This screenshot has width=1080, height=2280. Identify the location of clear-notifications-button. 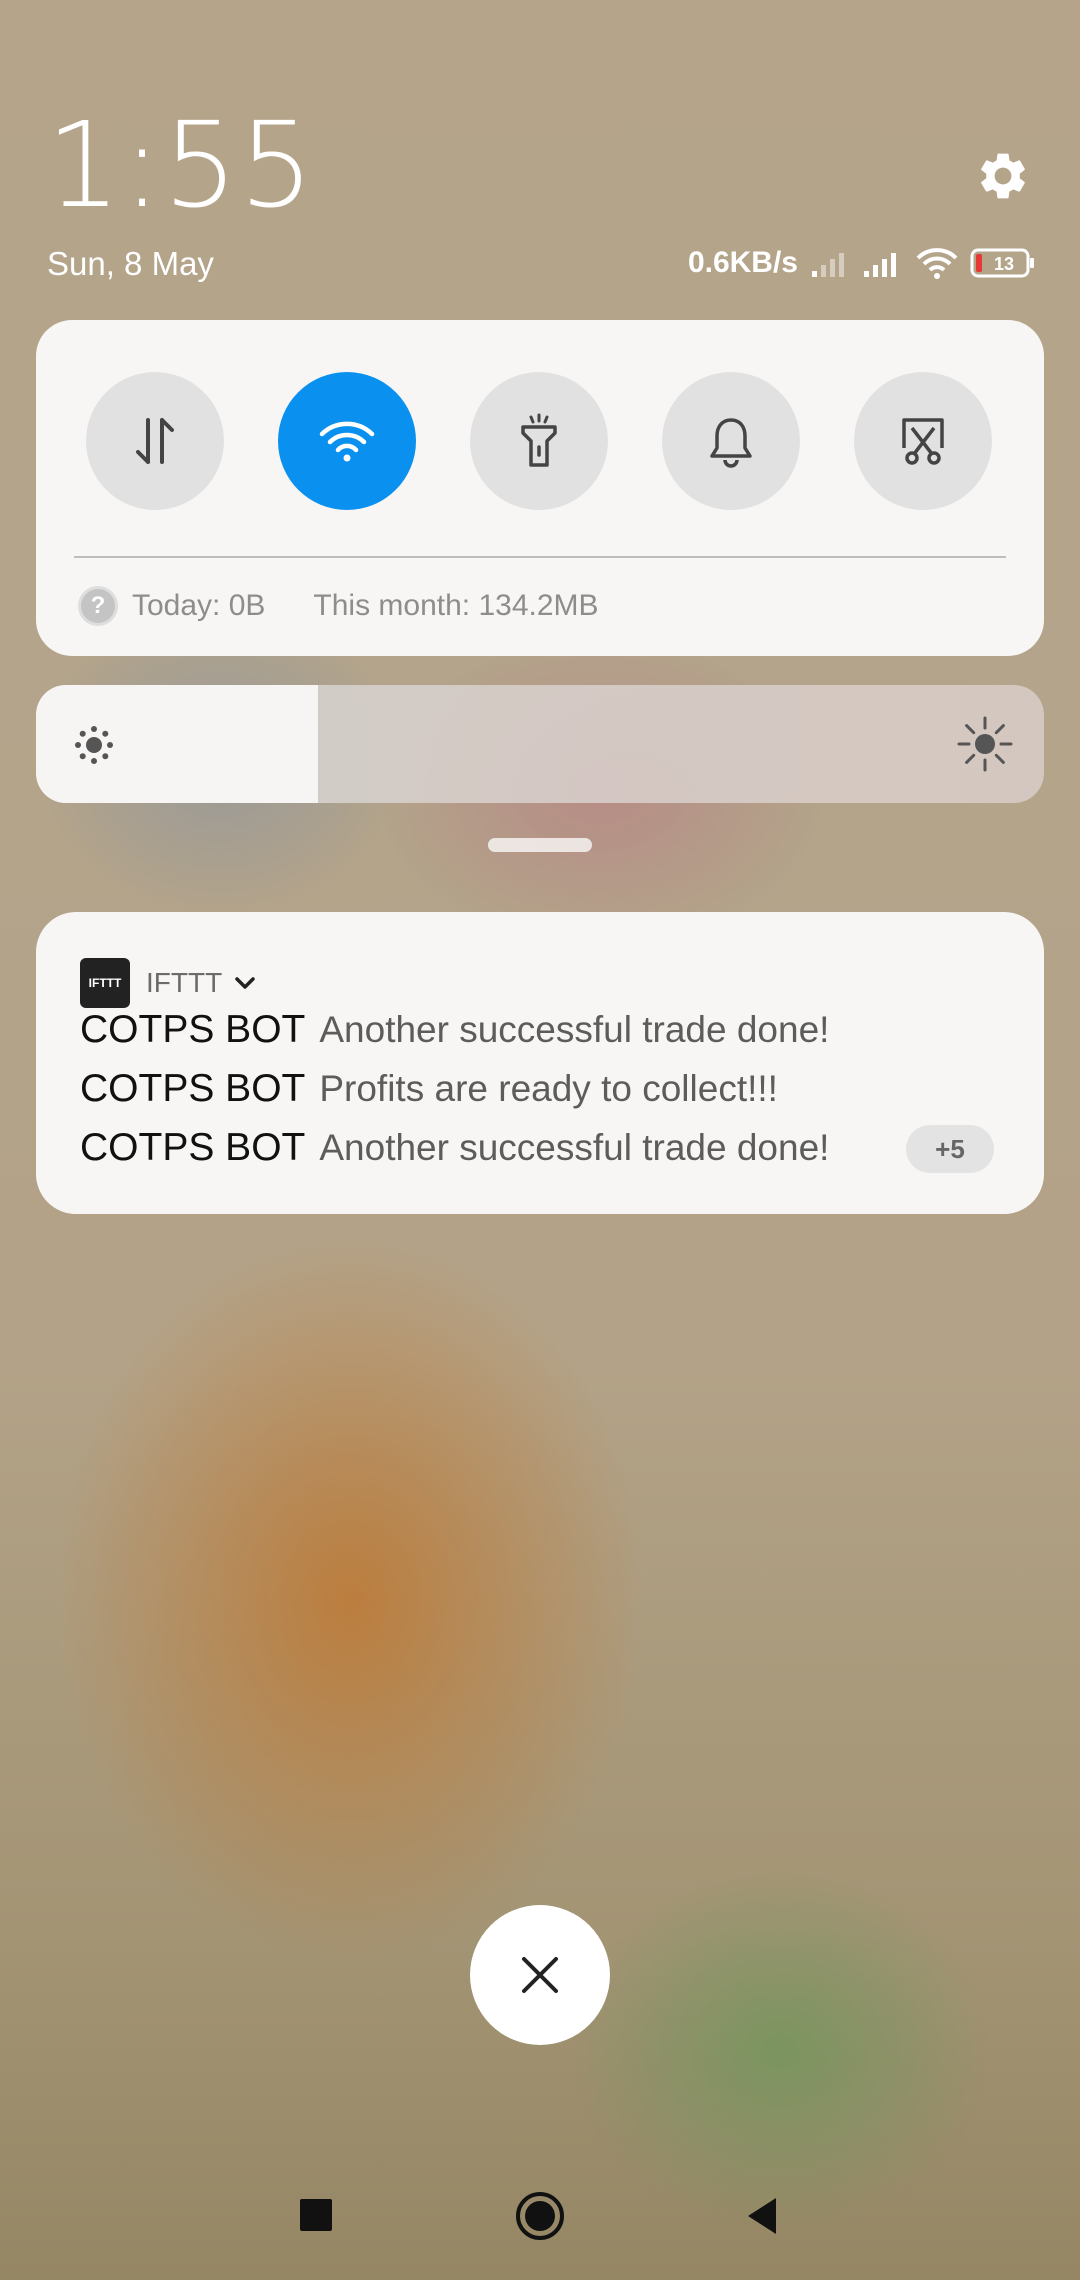
(540, 1975).